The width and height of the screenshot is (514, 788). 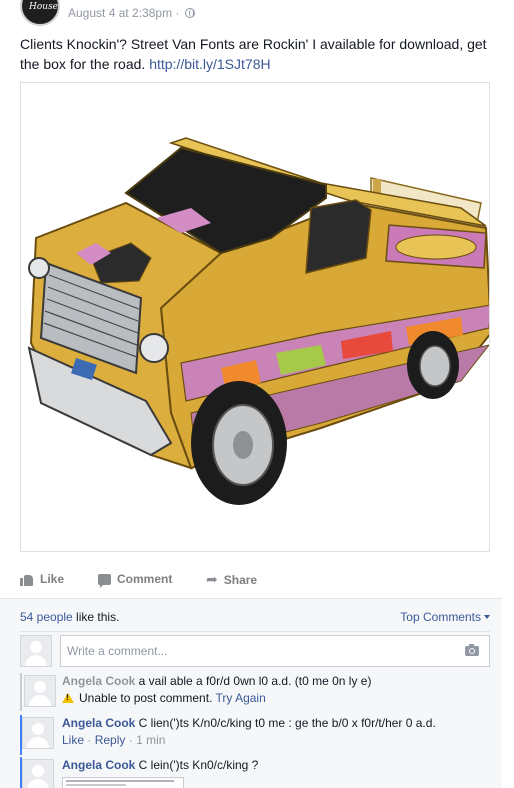 I want to click on comment-actions: Like · Reply · 1 min, so click(x=114, y=740).